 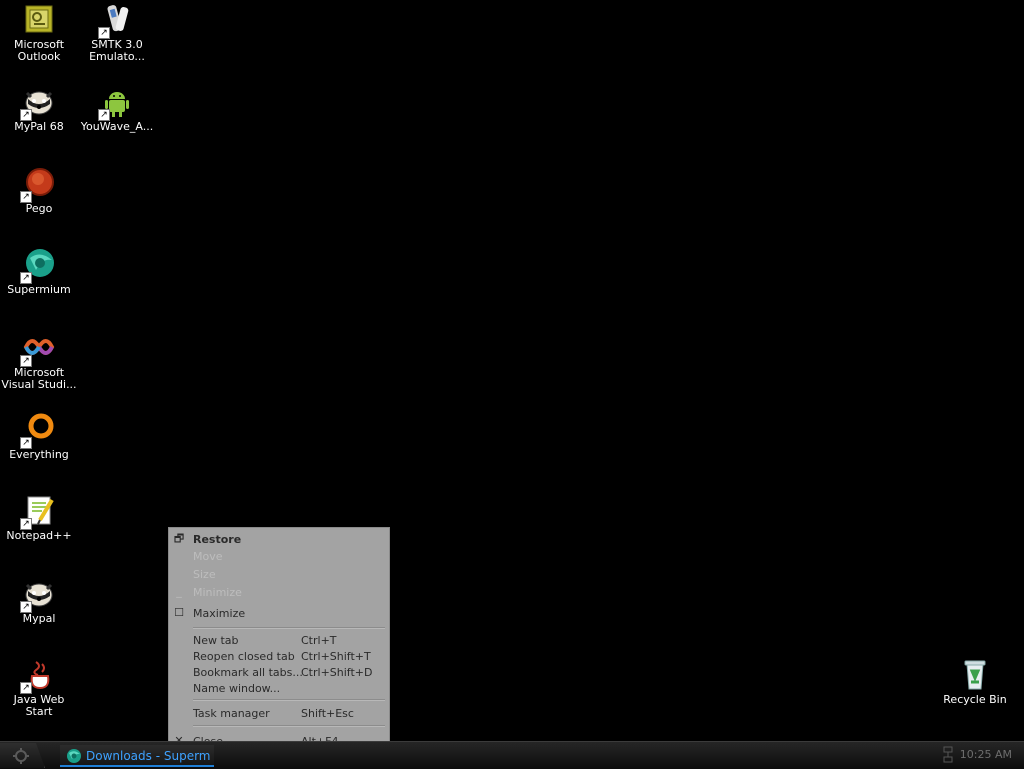 I want to click on desktop-icon-label: Everything, so click(x=39, y=454).